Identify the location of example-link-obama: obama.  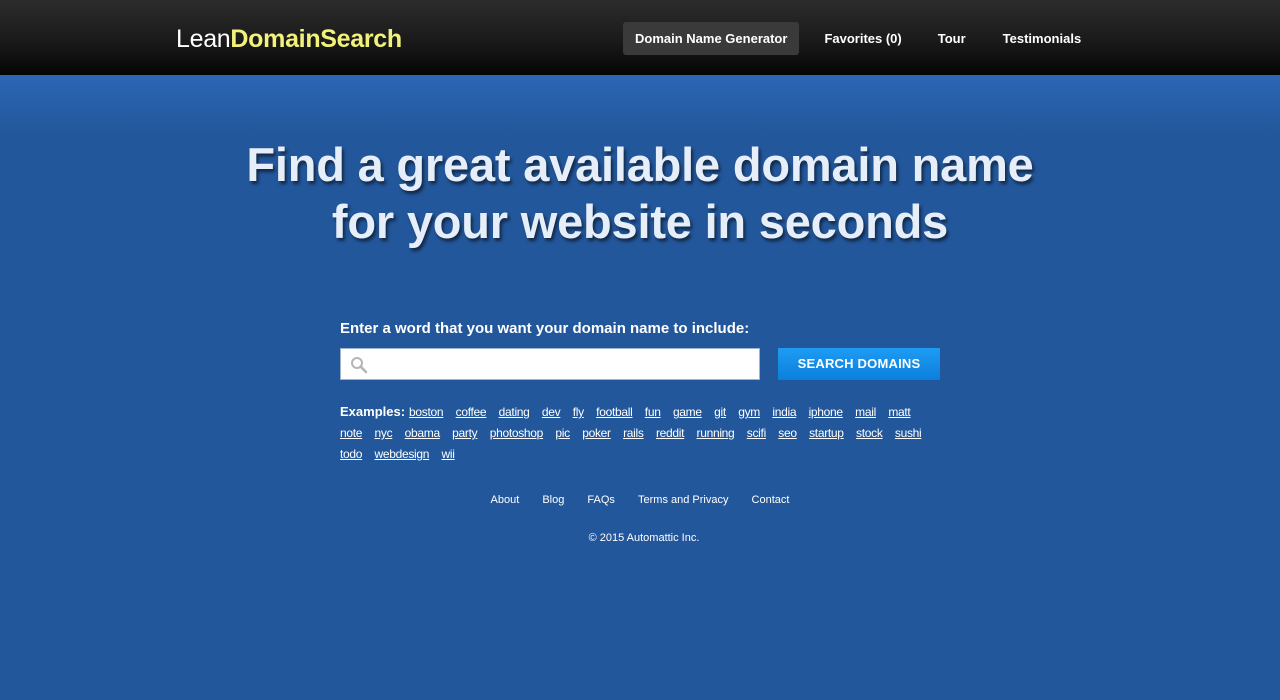
(423, 433).